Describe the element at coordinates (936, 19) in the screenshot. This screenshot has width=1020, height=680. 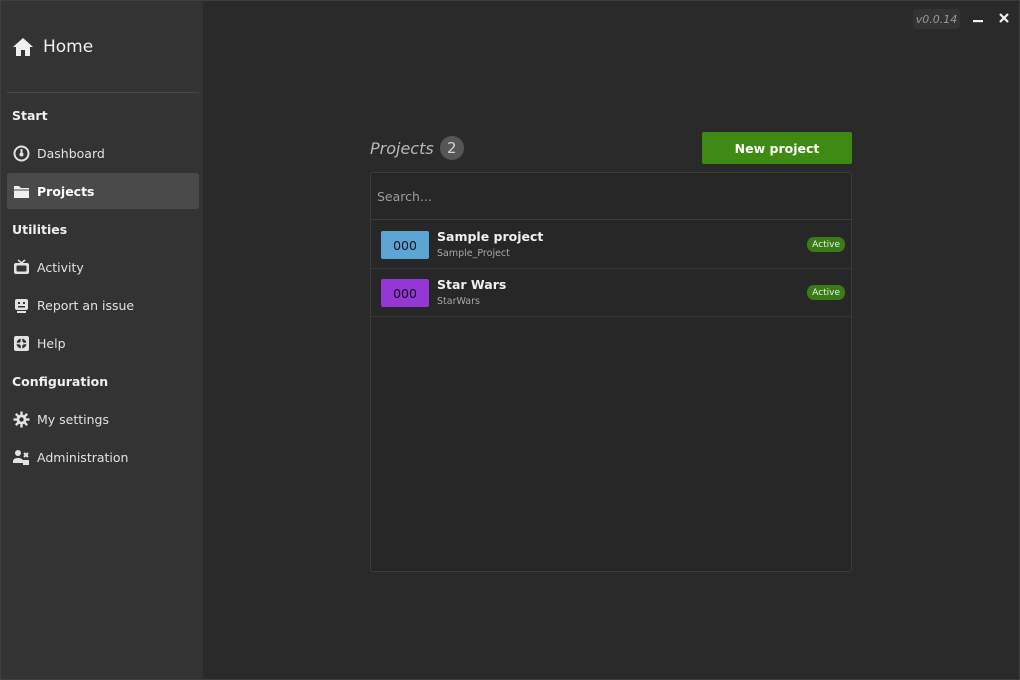
I see `version-badge: v0.0.14` at that location.